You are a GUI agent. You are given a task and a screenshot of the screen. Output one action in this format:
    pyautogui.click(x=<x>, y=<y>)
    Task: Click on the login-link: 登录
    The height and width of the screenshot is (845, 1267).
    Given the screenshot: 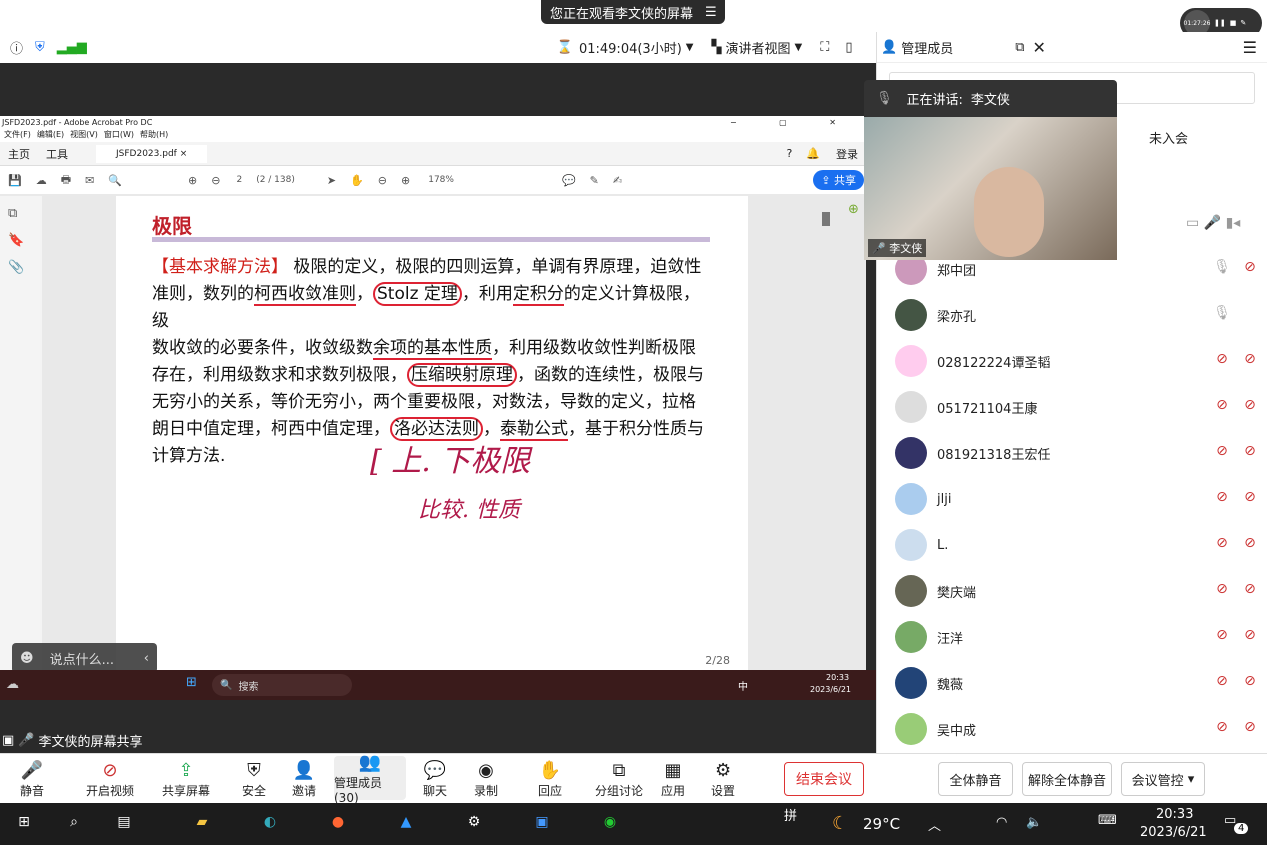 What is the action you would take?
    pyautogui.click(x=847, y=154)
    